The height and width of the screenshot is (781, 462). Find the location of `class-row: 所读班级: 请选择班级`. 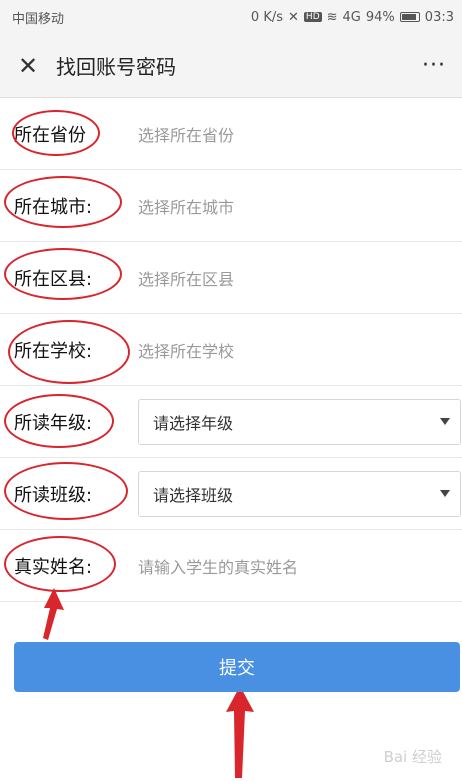

class-row: 所读班级: 请选择班级 is located at coordinates (231, 494).